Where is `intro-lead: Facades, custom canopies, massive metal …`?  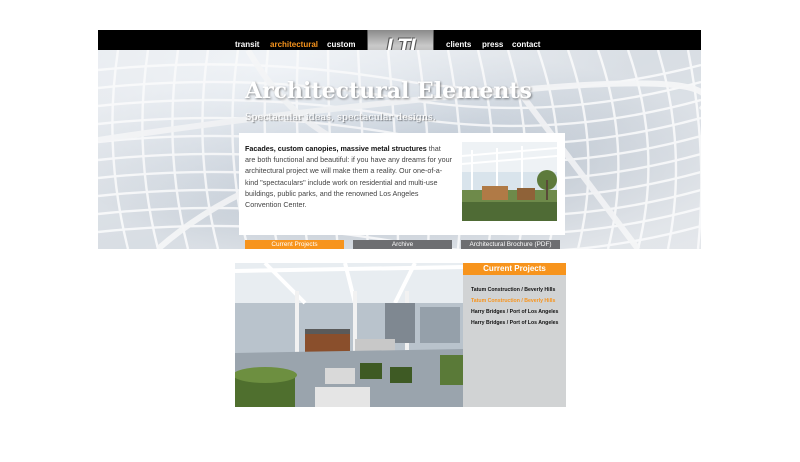 intro-lead: Facades, custom canopies, massive metal … is located at coordinates (336, 148).